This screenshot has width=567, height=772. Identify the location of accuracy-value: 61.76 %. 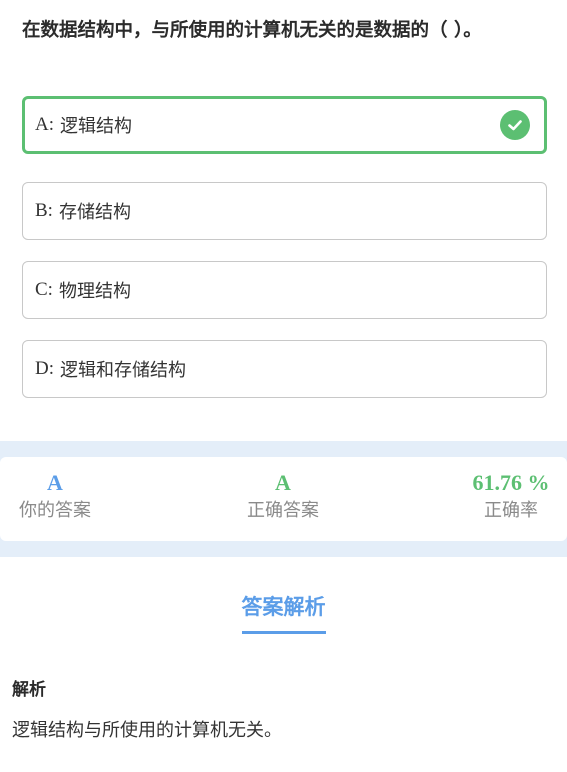
(511, 482).